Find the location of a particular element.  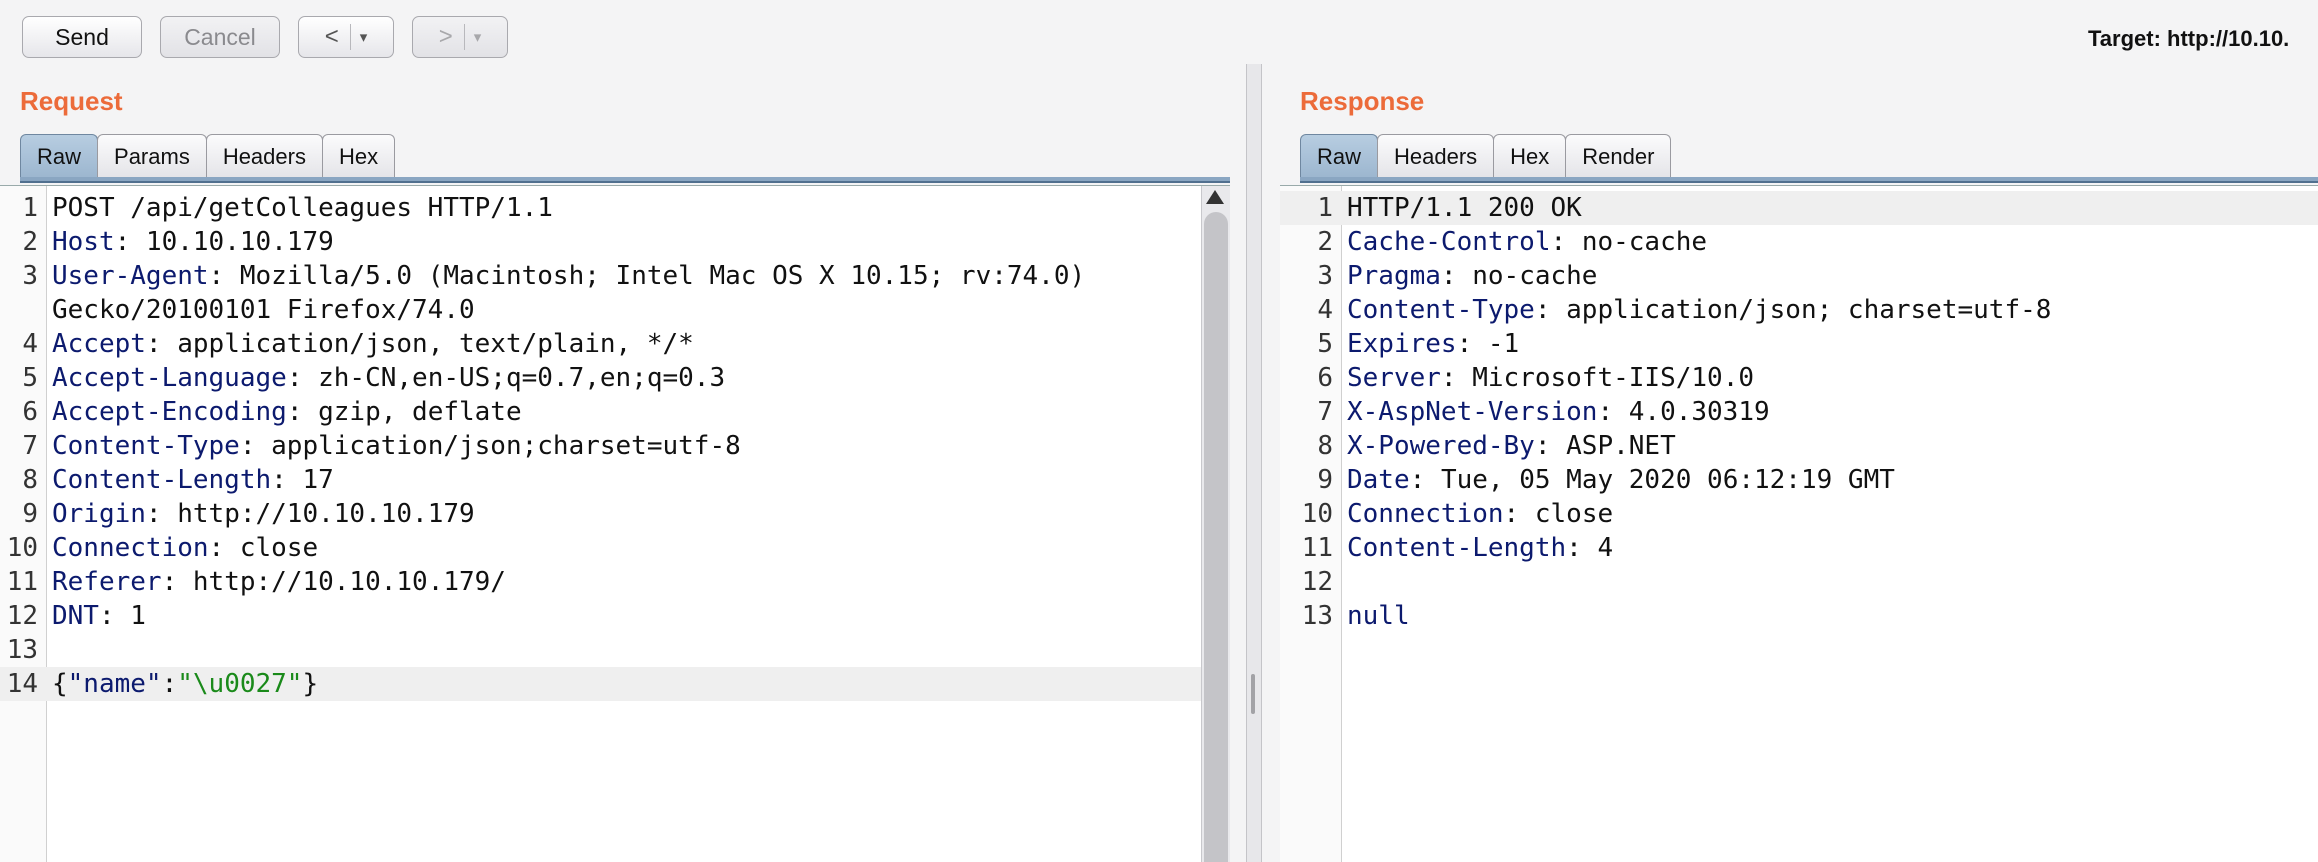

code-line: 13 null is located at coordinates (1799, 616).